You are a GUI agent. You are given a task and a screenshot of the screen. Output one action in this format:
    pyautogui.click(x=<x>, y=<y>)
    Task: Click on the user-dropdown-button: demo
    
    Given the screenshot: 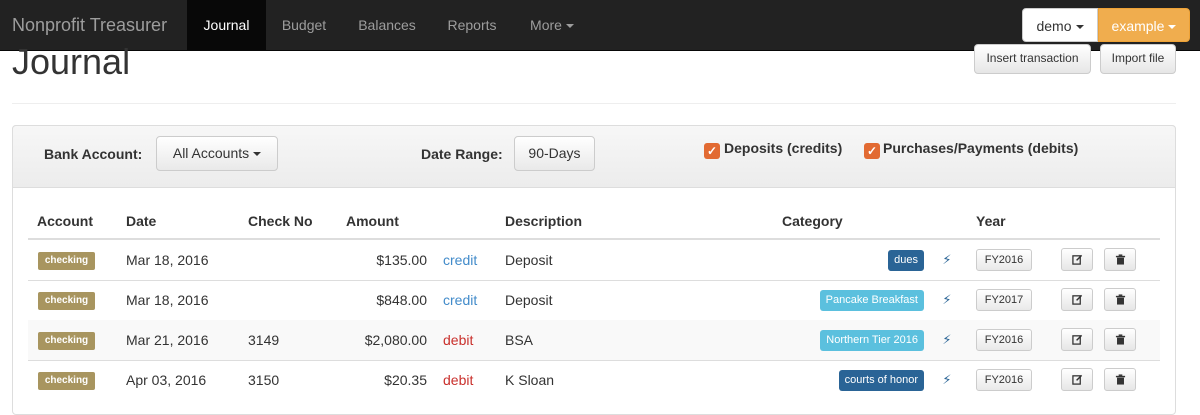 What is the action you would take?
    pyautogui.click(x=1060, y=25)
    